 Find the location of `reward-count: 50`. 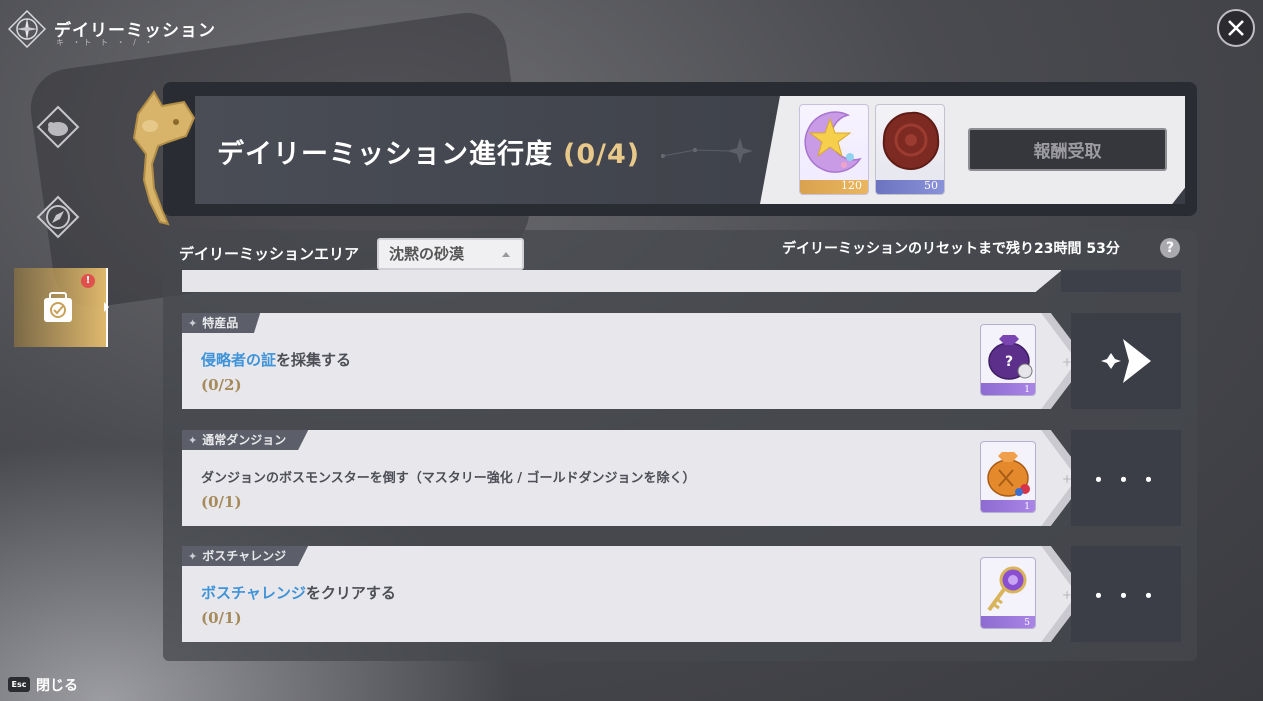

reward-count: 50 is located at coordinates (931, 185).